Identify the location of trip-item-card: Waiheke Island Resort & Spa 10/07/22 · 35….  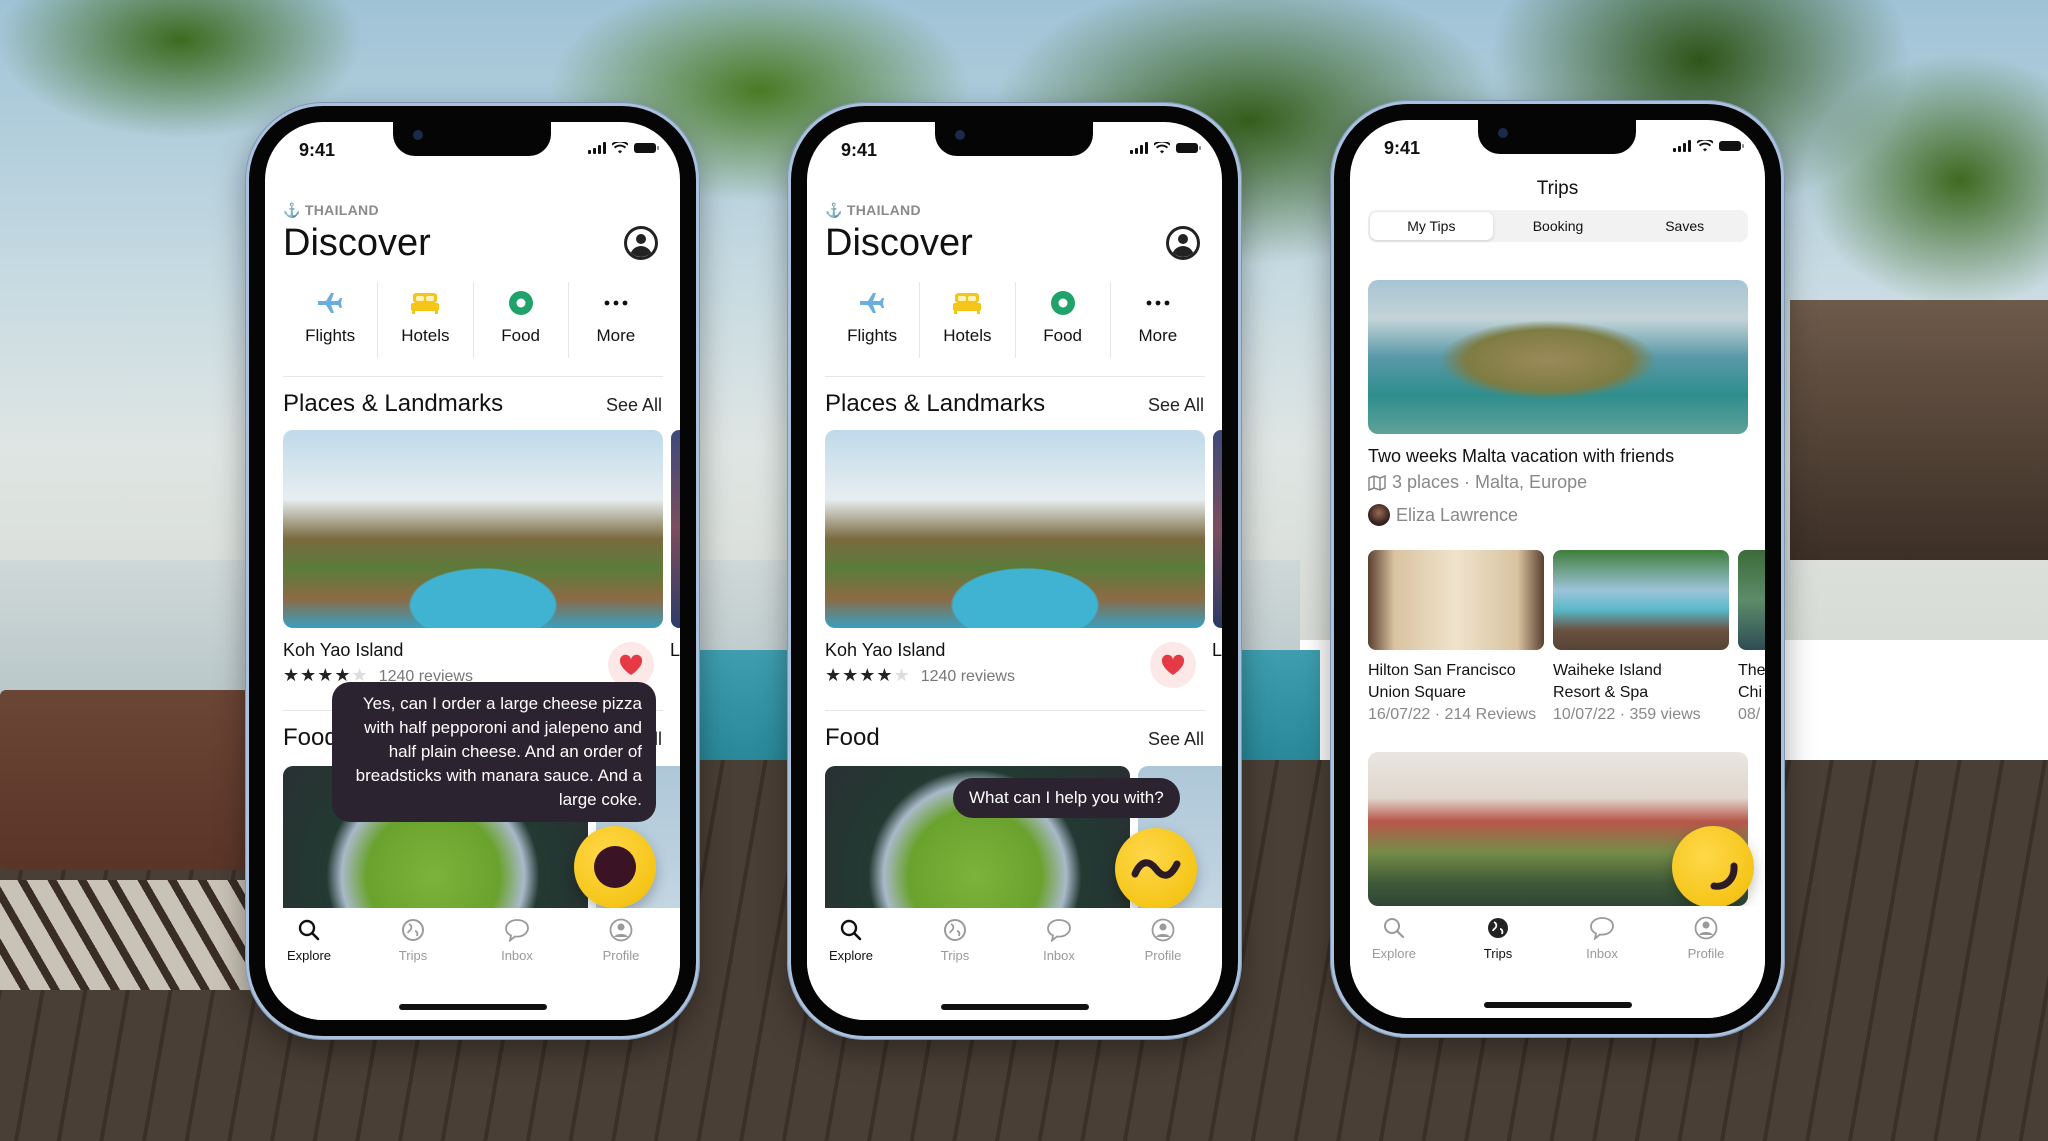
(1641, 637).